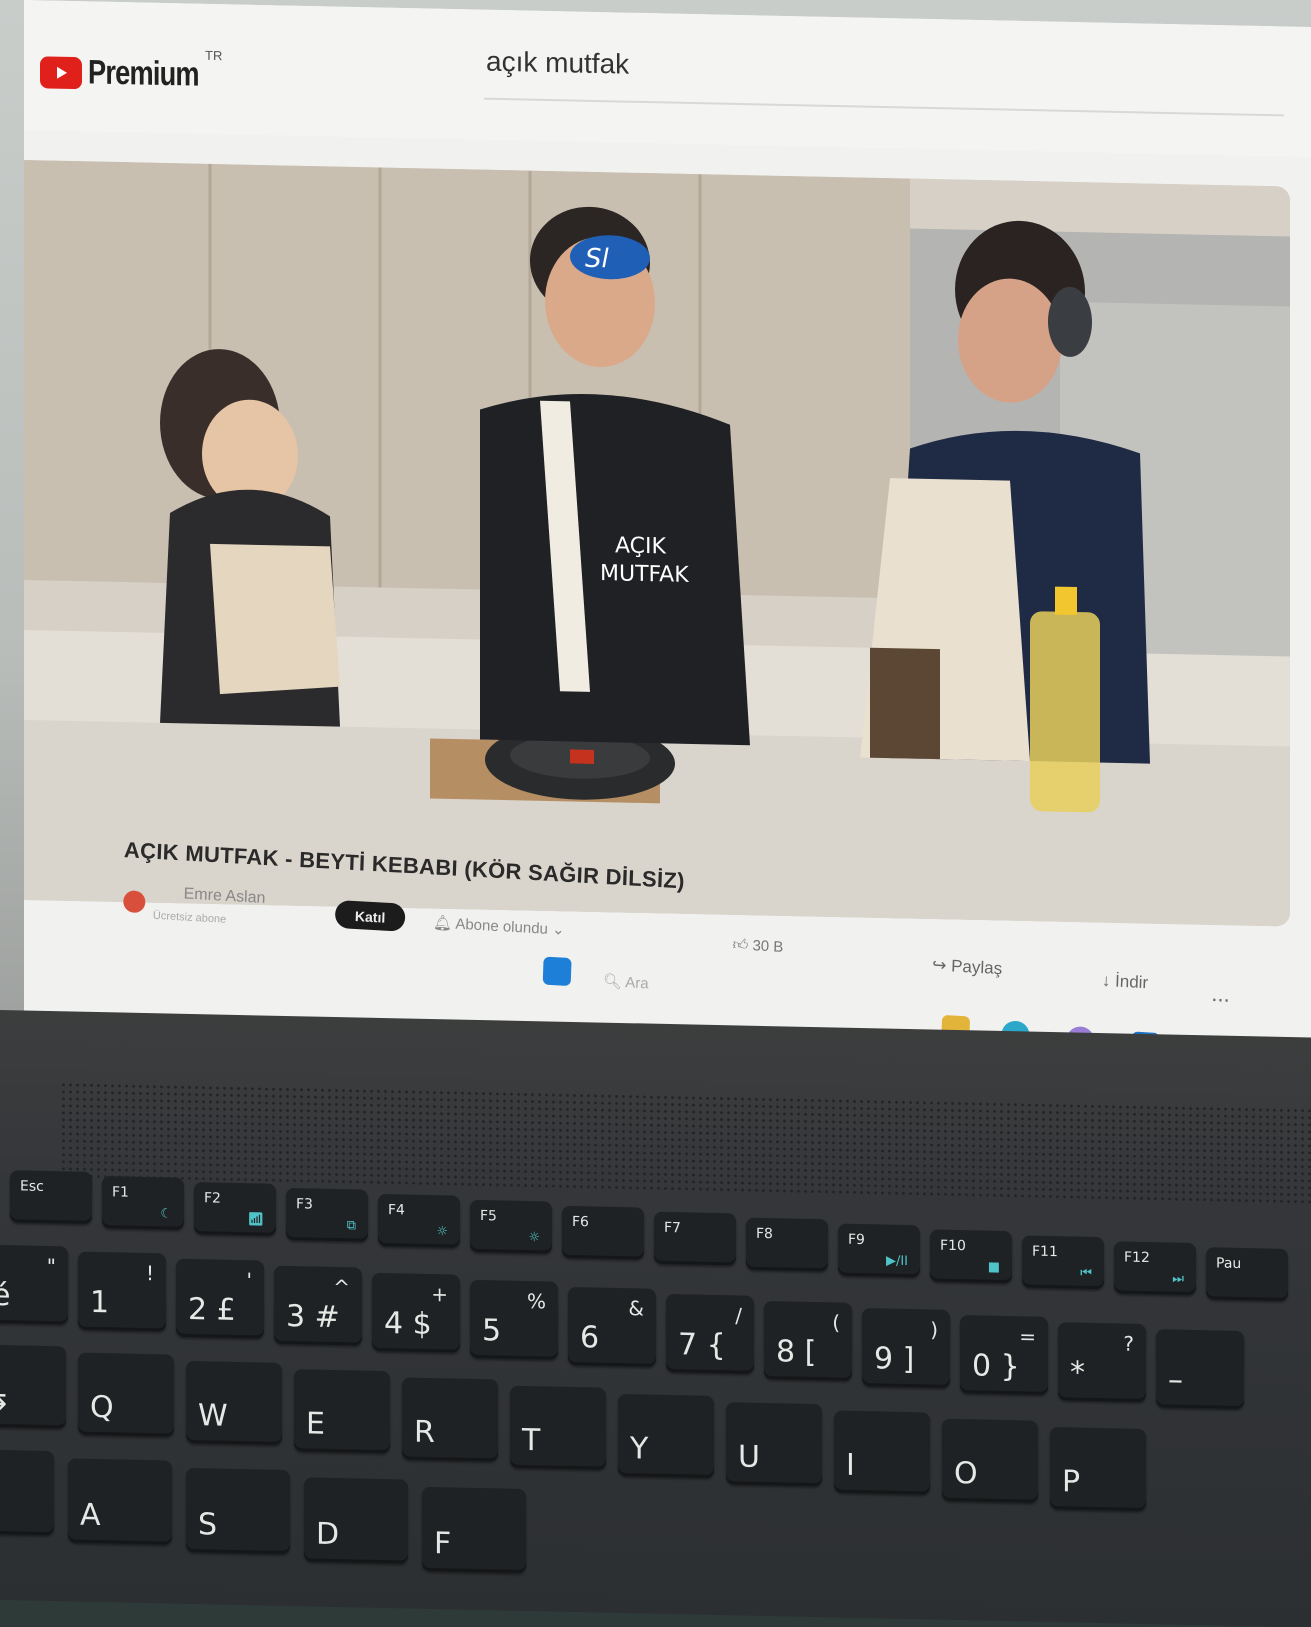  What do you see at coordinates (710, 1333) in the screenshot?
I see `key-row1-7: 7 {/` at bounding box center [710, 1333].